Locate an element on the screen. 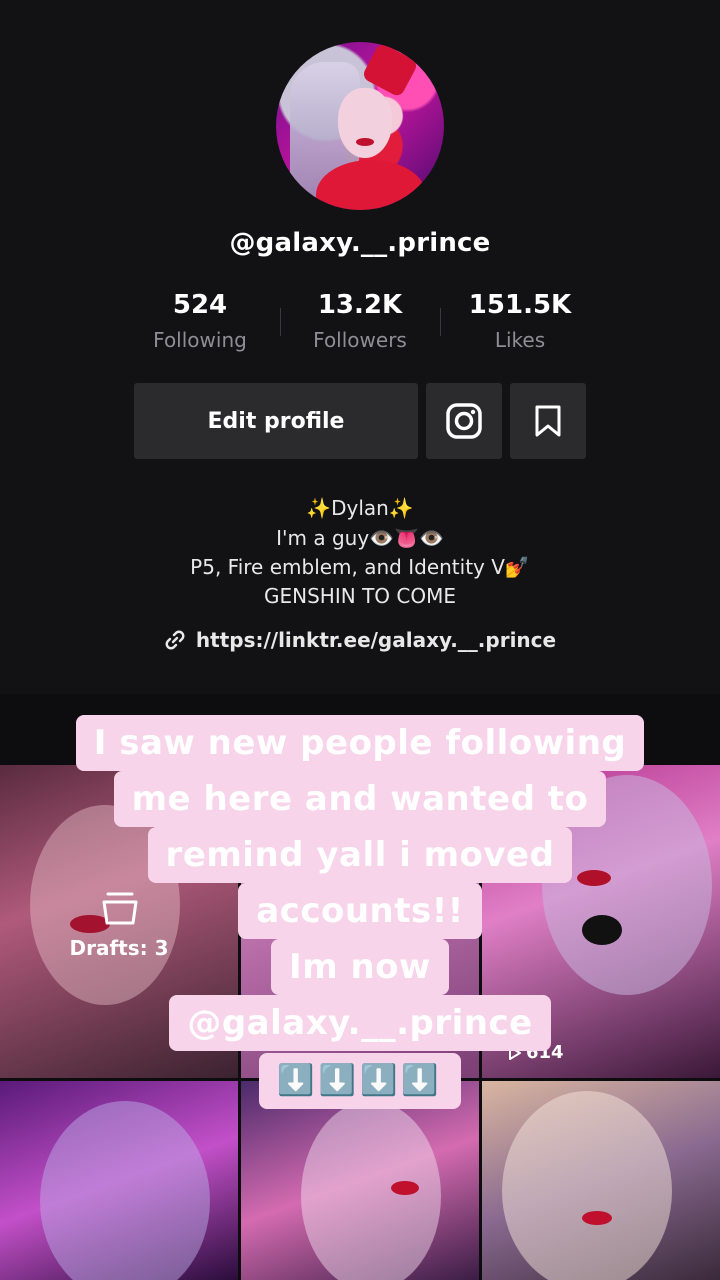  caption-text: Im now is located at coordinates (360, 967).